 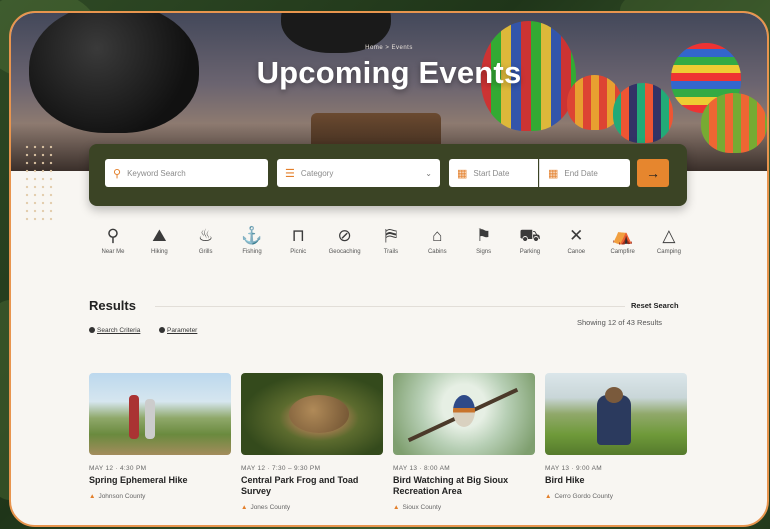 I want to click on end-date-input: ▦ End Date, so click(x=584, y=173).